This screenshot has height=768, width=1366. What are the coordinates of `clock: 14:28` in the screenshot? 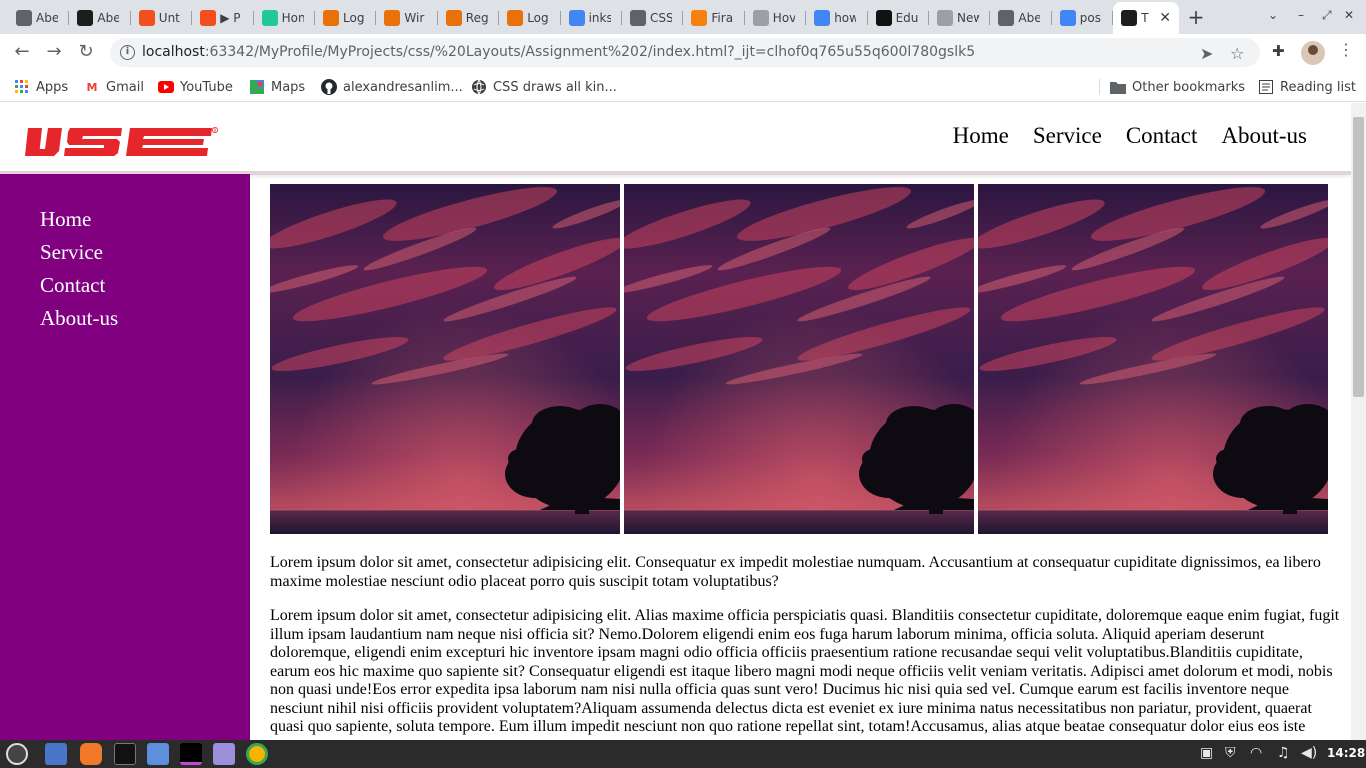 It's located at (1346, 753).